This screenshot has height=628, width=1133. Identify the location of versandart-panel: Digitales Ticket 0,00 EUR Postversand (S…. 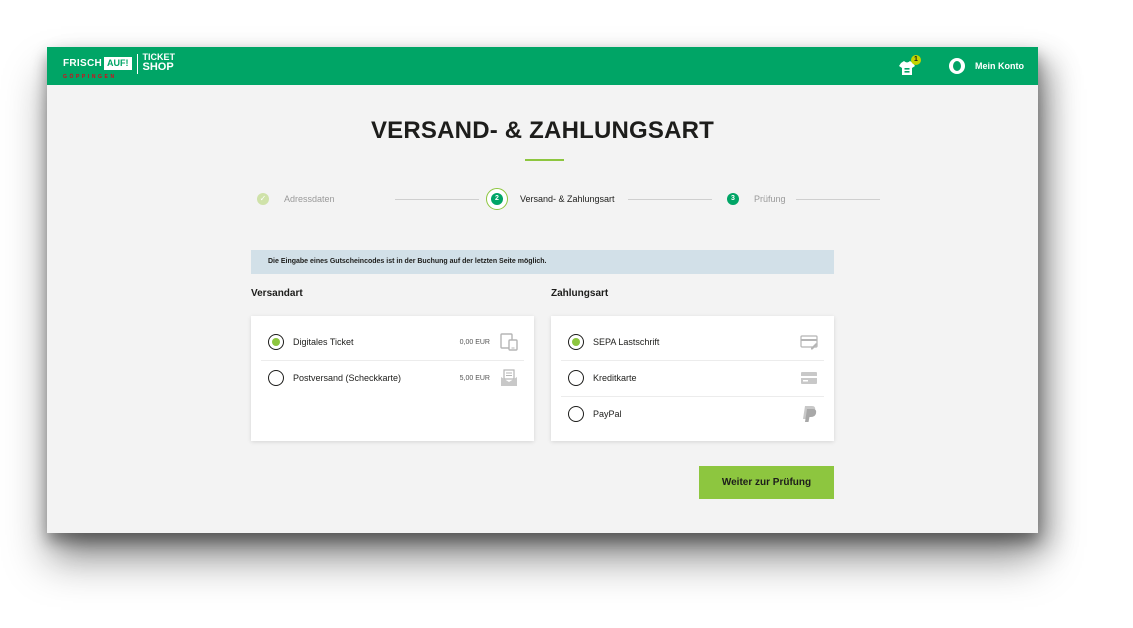
(392, 378).